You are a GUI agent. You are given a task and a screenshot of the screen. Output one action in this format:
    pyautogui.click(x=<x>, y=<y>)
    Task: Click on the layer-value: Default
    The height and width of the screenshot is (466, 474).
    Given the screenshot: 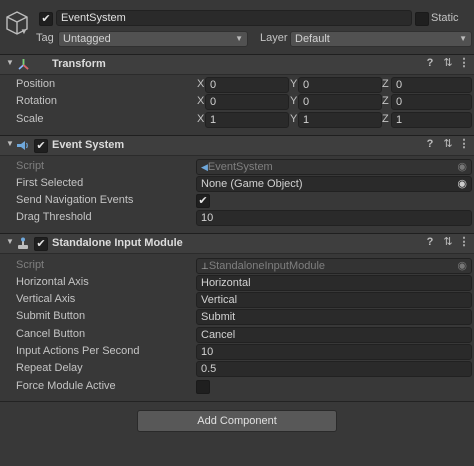 What is the action you would take?
    pyautogui.click(x=312, y=39)
    